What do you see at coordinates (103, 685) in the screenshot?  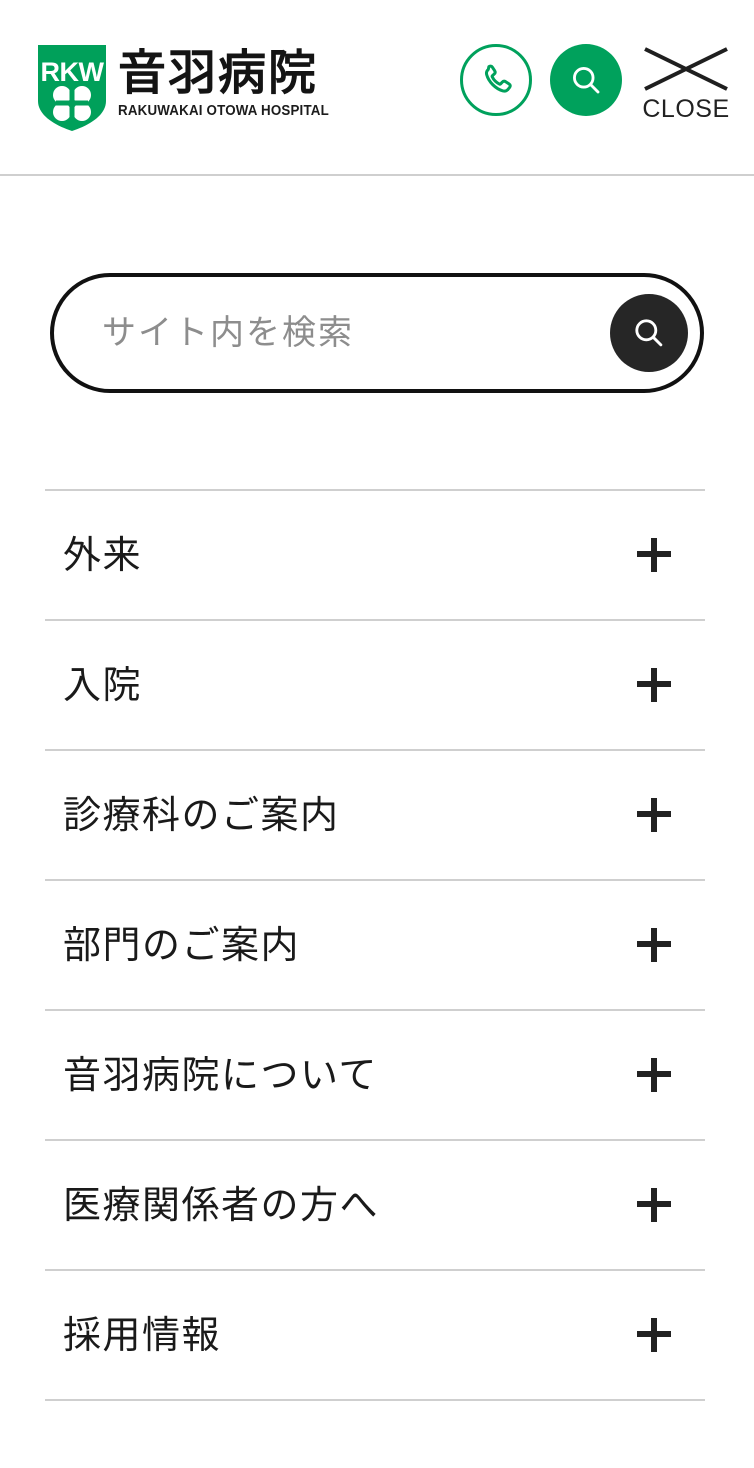 I see `nav-item-label: 入院` at bounding box center [103, 685].